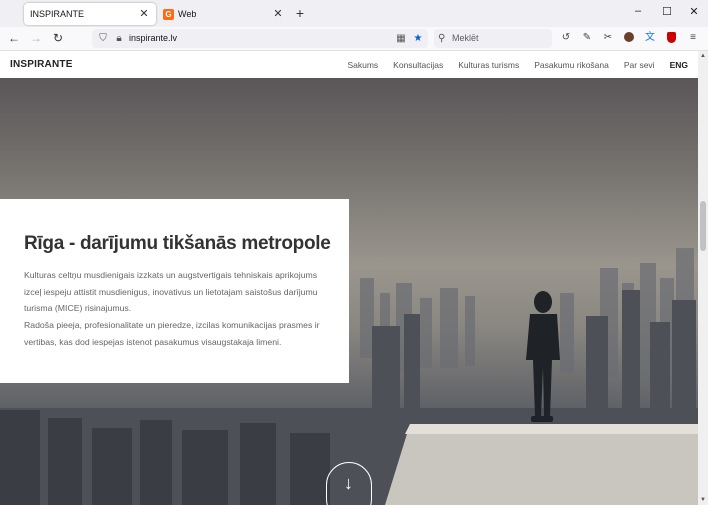  Describe the element at coordinates (629, 38) in the screenshot. I see `profile-icon` at that location.